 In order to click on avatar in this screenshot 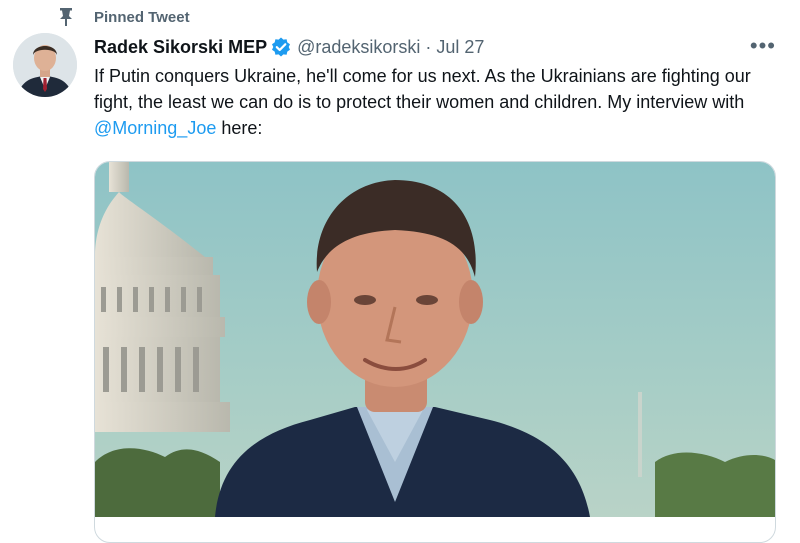, I will do `click(45, 65)`.